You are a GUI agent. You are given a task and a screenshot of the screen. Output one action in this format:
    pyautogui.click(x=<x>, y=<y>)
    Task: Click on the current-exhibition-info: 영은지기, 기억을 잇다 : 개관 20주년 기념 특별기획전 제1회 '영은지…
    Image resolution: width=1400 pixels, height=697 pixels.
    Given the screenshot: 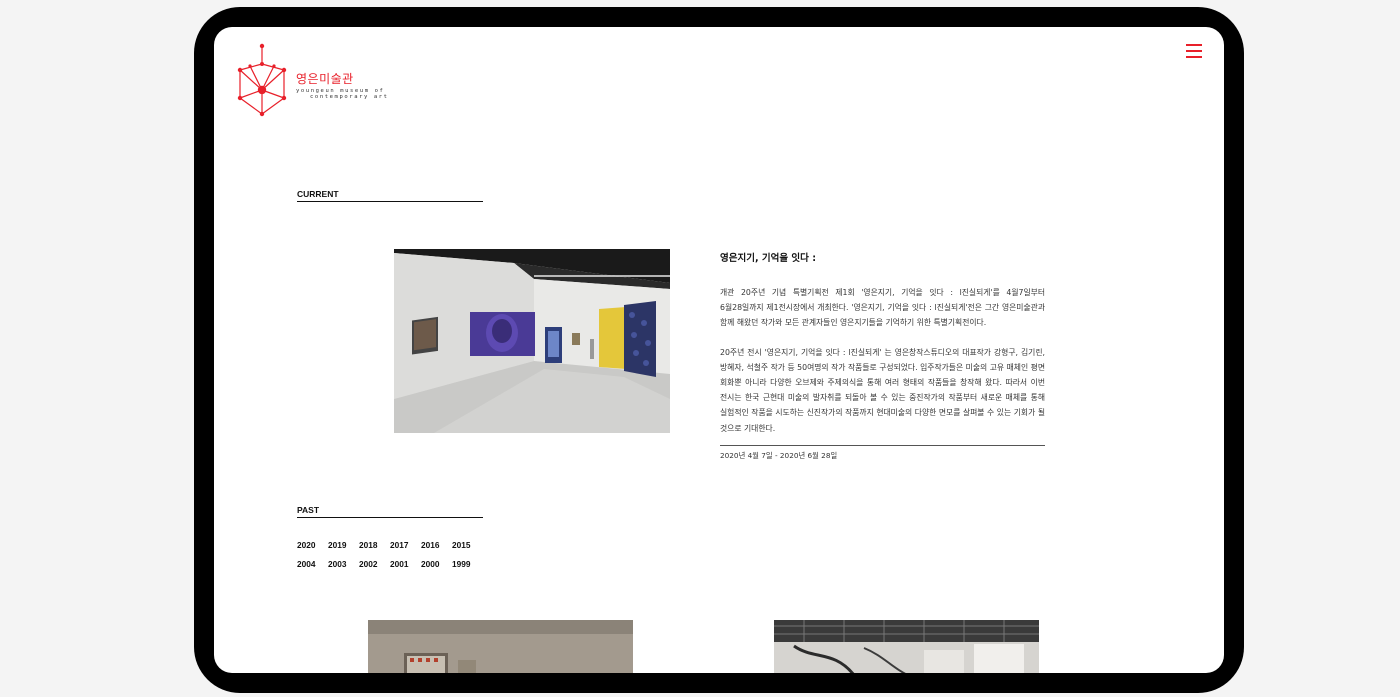 What is the action you would take?
    pyautogui.click(x=882, y=355)
    